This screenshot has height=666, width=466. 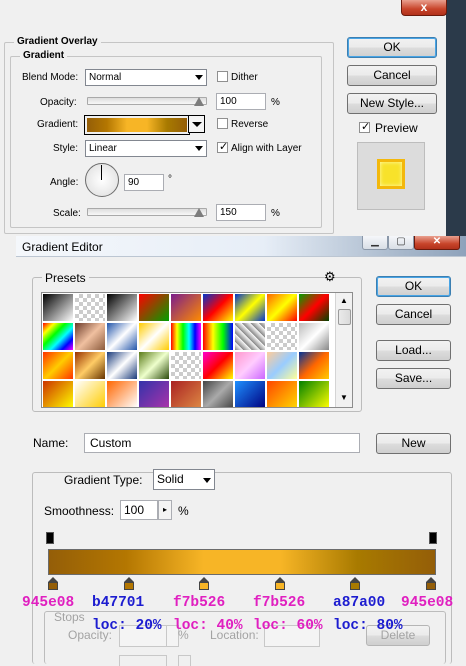 What do you see at coordinates (344, 397) in the screenshot?
I see `scroll-down-icon: ▼` at bounding box center [344, 397].